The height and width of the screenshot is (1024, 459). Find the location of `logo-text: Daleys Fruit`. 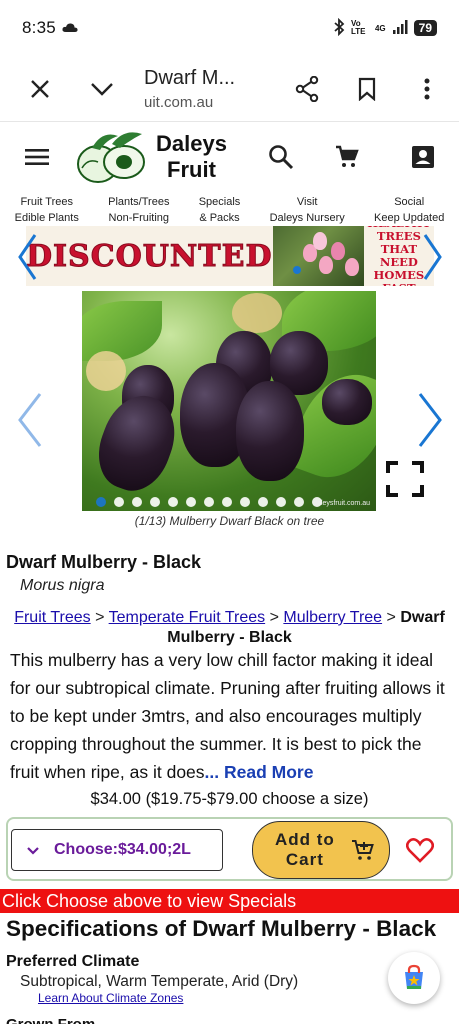

logo-text: Daleys Fruit is located at coordinates (191, 157).